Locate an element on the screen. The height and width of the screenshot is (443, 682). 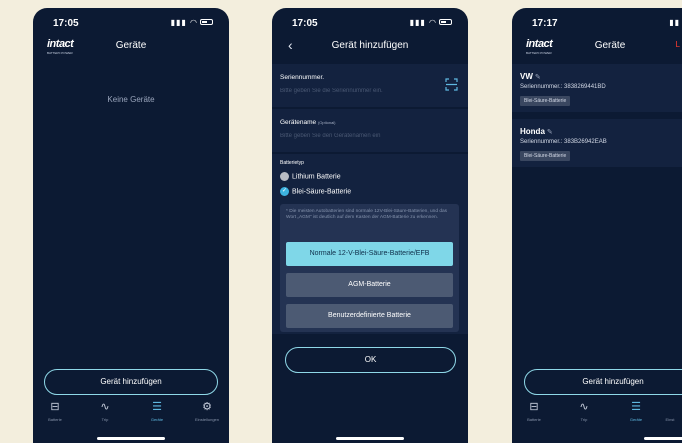
radio-unchecked-icon is located at coordinates (284, 176).